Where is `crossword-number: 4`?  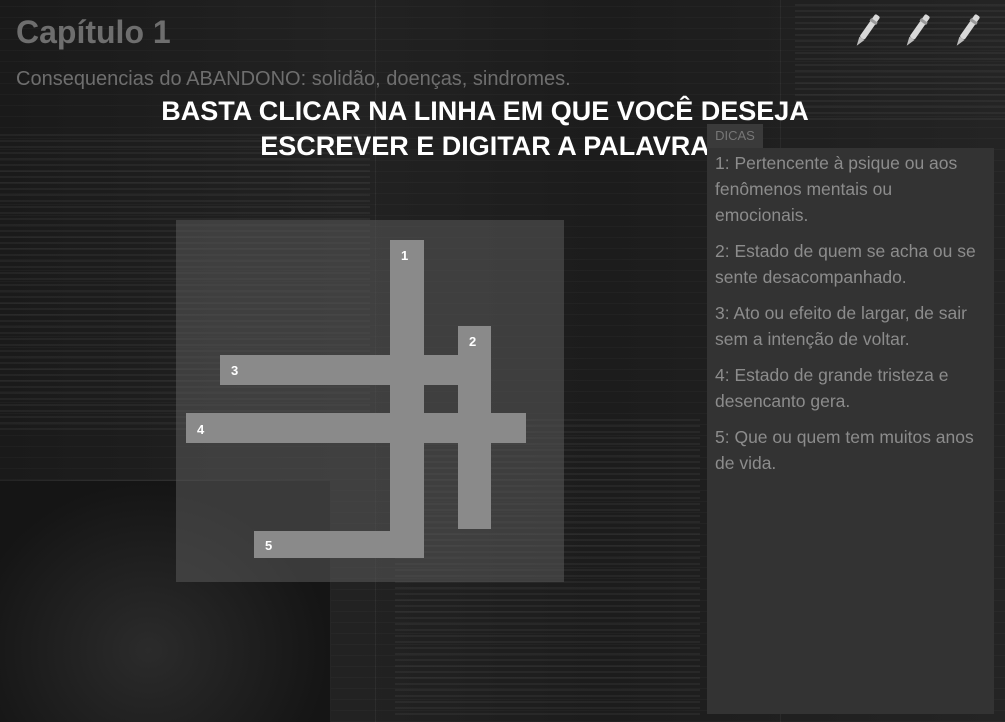
crossword-number: 4 is located at coordinates (201, 429).